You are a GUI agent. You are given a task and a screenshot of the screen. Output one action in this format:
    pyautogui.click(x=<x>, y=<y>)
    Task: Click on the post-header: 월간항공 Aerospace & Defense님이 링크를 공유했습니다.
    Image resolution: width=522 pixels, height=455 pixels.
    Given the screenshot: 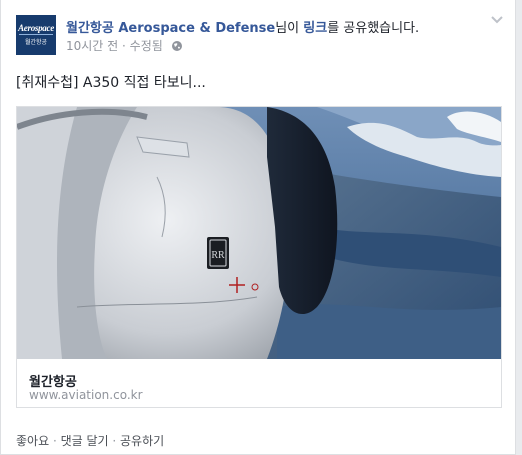 What is the action you would take?
    pyautogui.click(x=276, y=26)
    